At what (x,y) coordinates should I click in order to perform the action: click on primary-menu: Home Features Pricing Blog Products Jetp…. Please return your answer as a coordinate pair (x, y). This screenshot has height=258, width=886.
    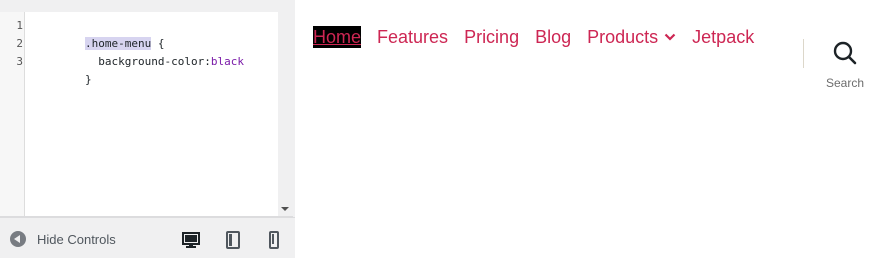
    Looking at the image, I should click on (541, 37).